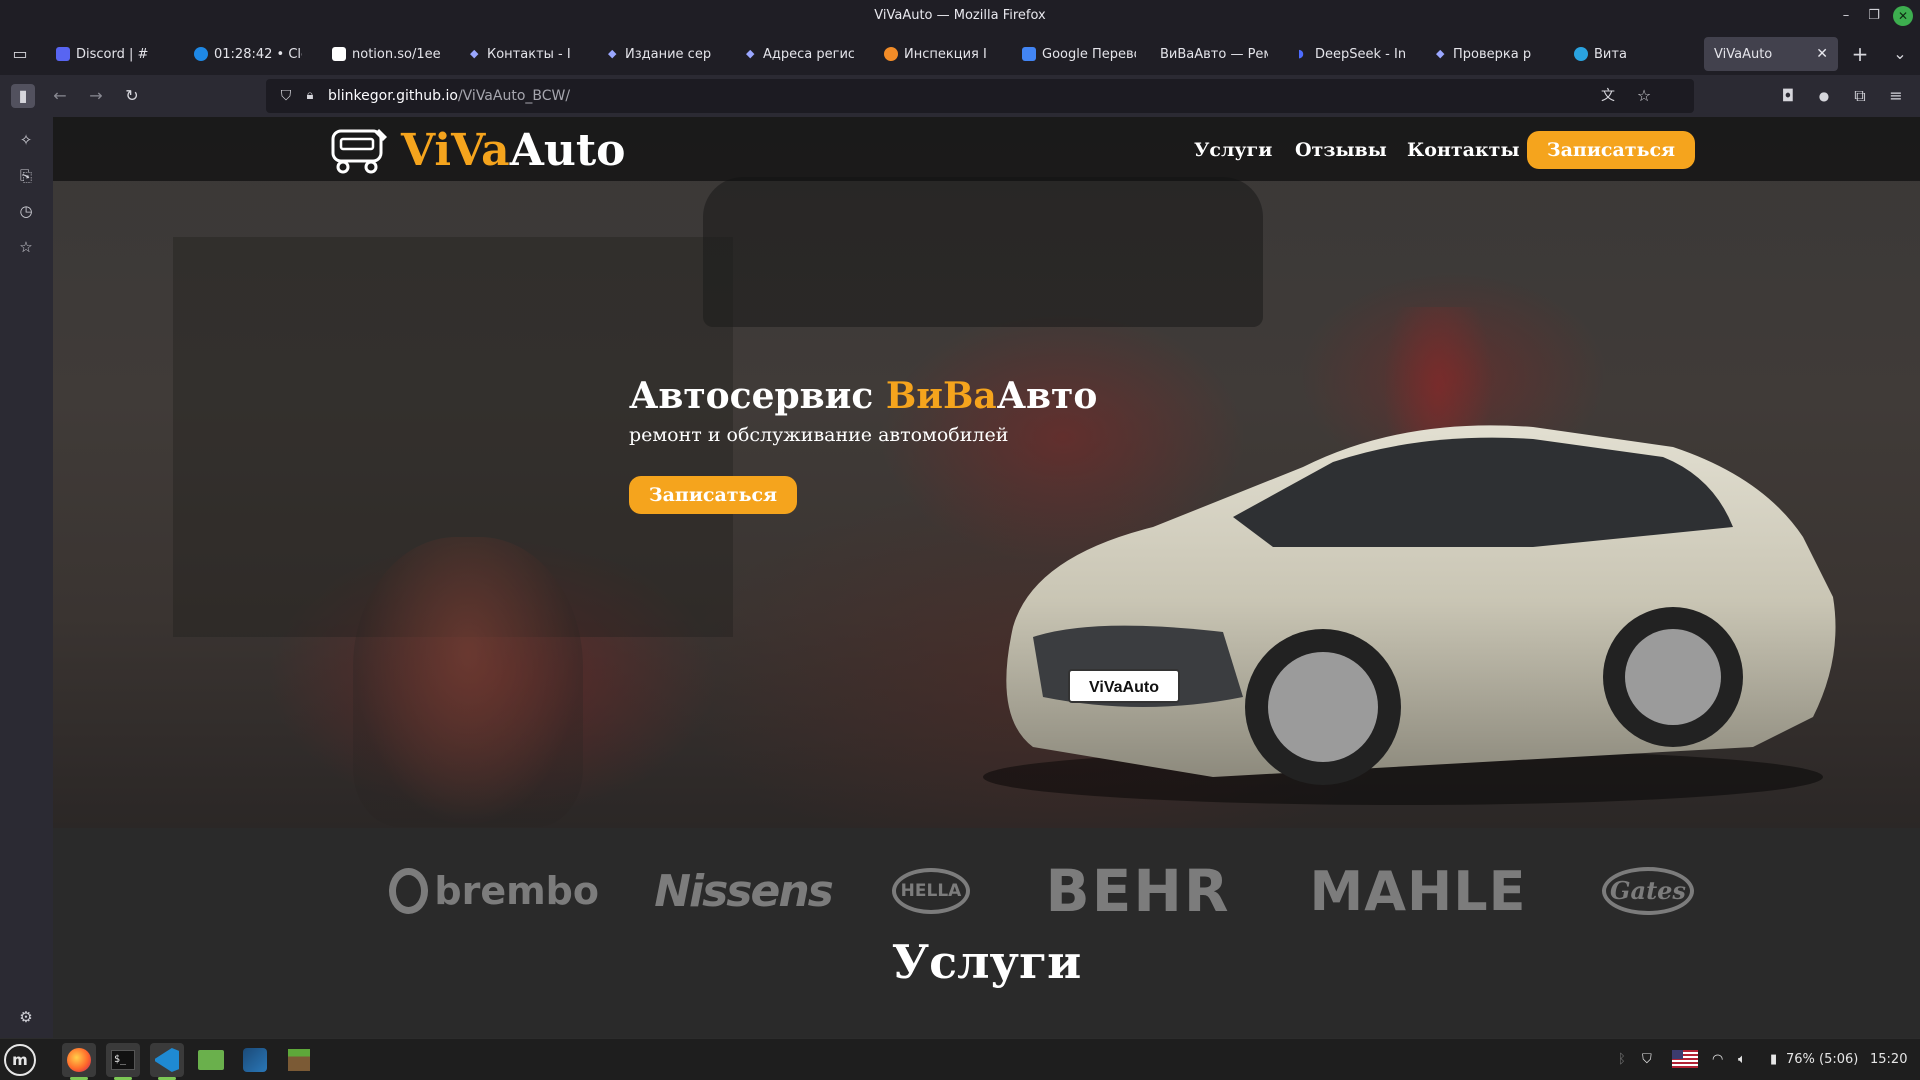  I want to click on close-tab-icon: ✕, so click(1822, 54).